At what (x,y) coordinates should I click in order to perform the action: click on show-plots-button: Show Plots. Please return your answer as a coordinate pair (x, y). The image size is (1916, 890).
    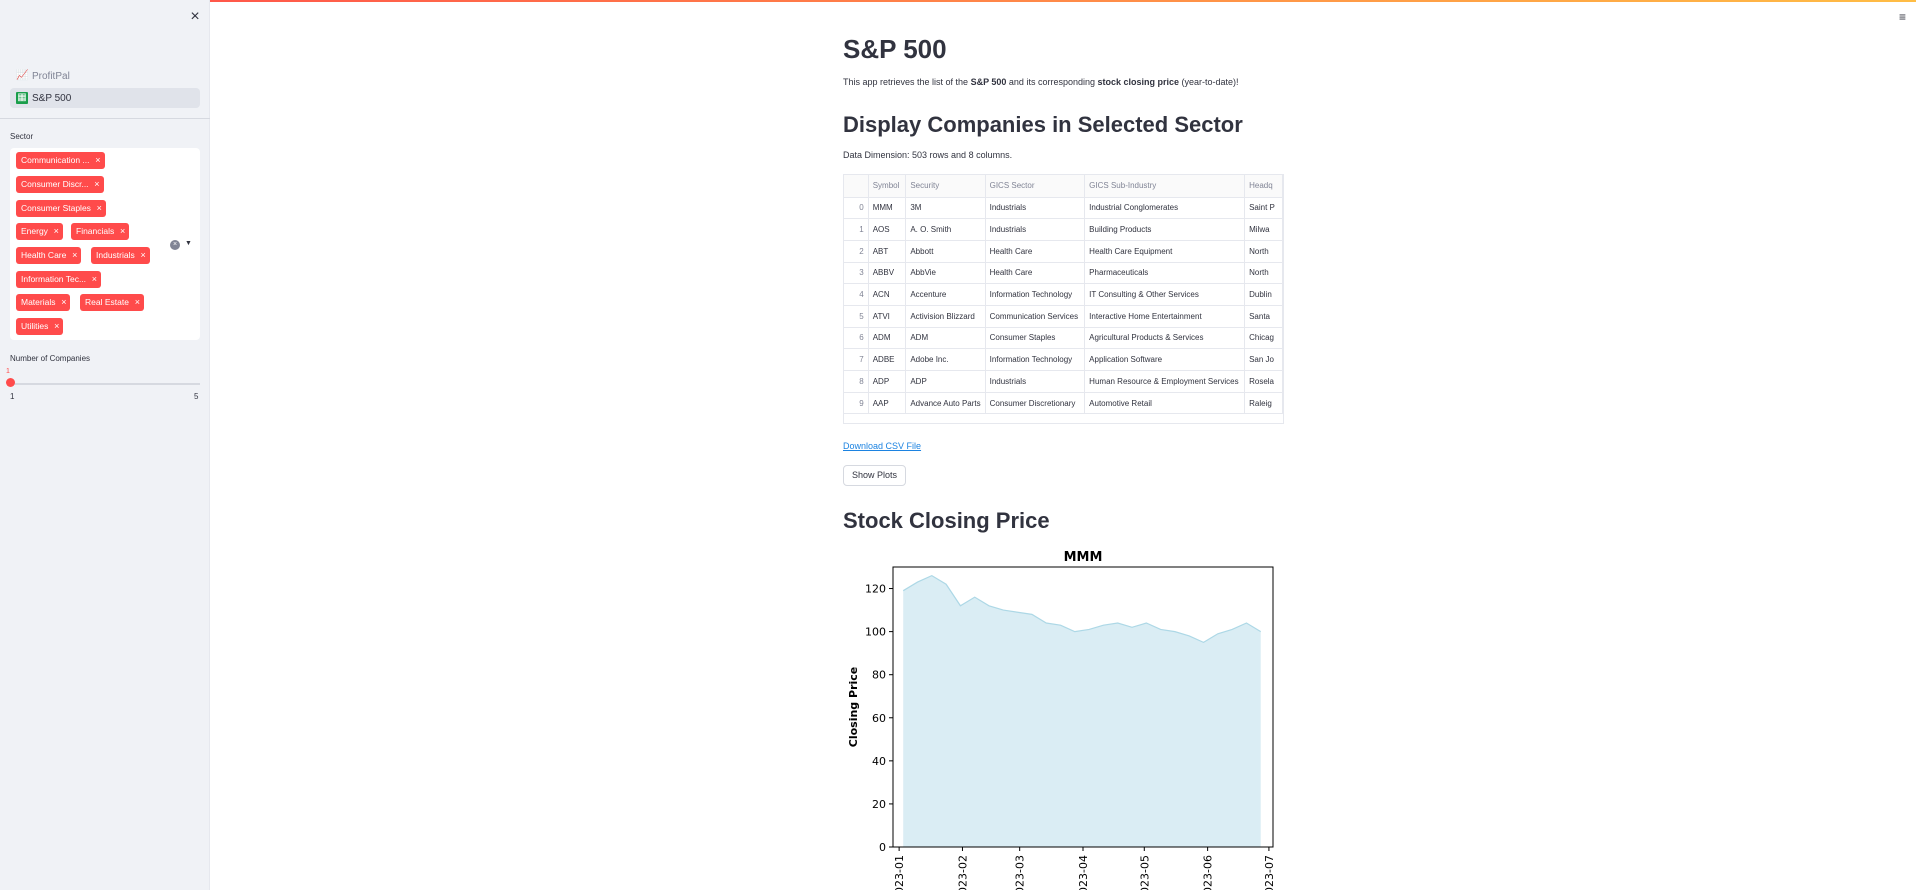
    Looking at the image, I should click on (875, 475).